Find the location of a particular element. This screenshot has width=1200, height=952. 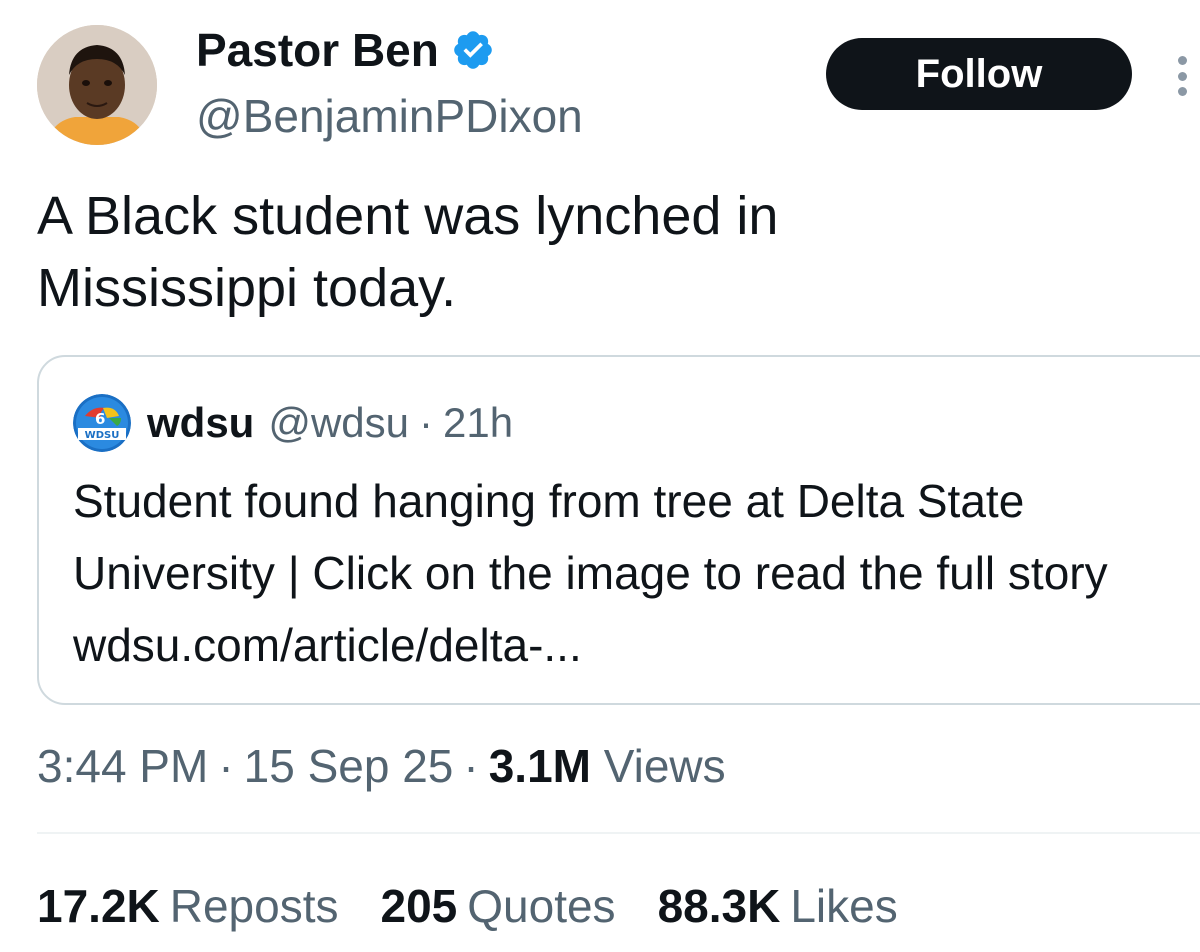

reposts-count: 17.2K is located at coordinates (98, 906).